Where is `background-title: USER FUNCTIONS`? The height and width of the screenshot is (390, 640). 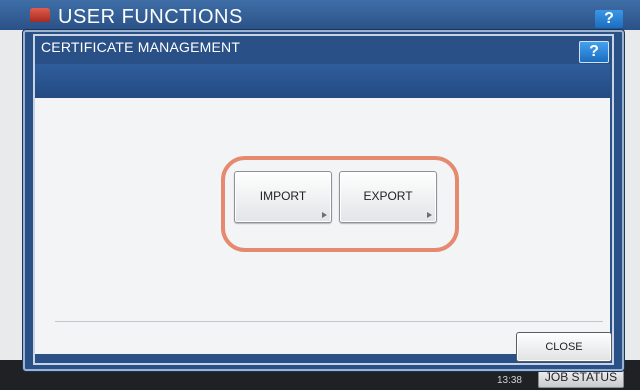 background-title: USER FUNCTIONS is located at coordinates (150, 17).